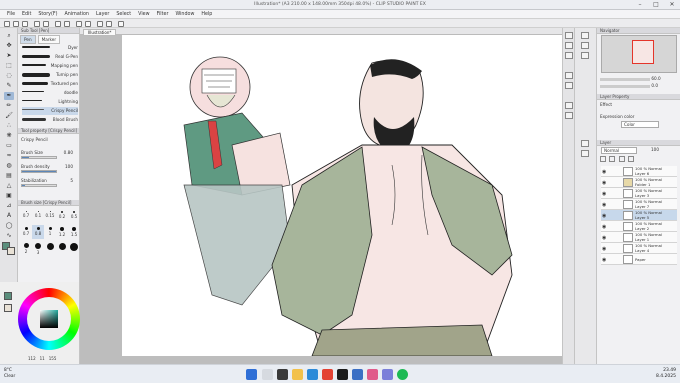 Image resolution: width=680 pixels, height=383 pixels. I want to click on sub-color-chip, so click(8, 308).